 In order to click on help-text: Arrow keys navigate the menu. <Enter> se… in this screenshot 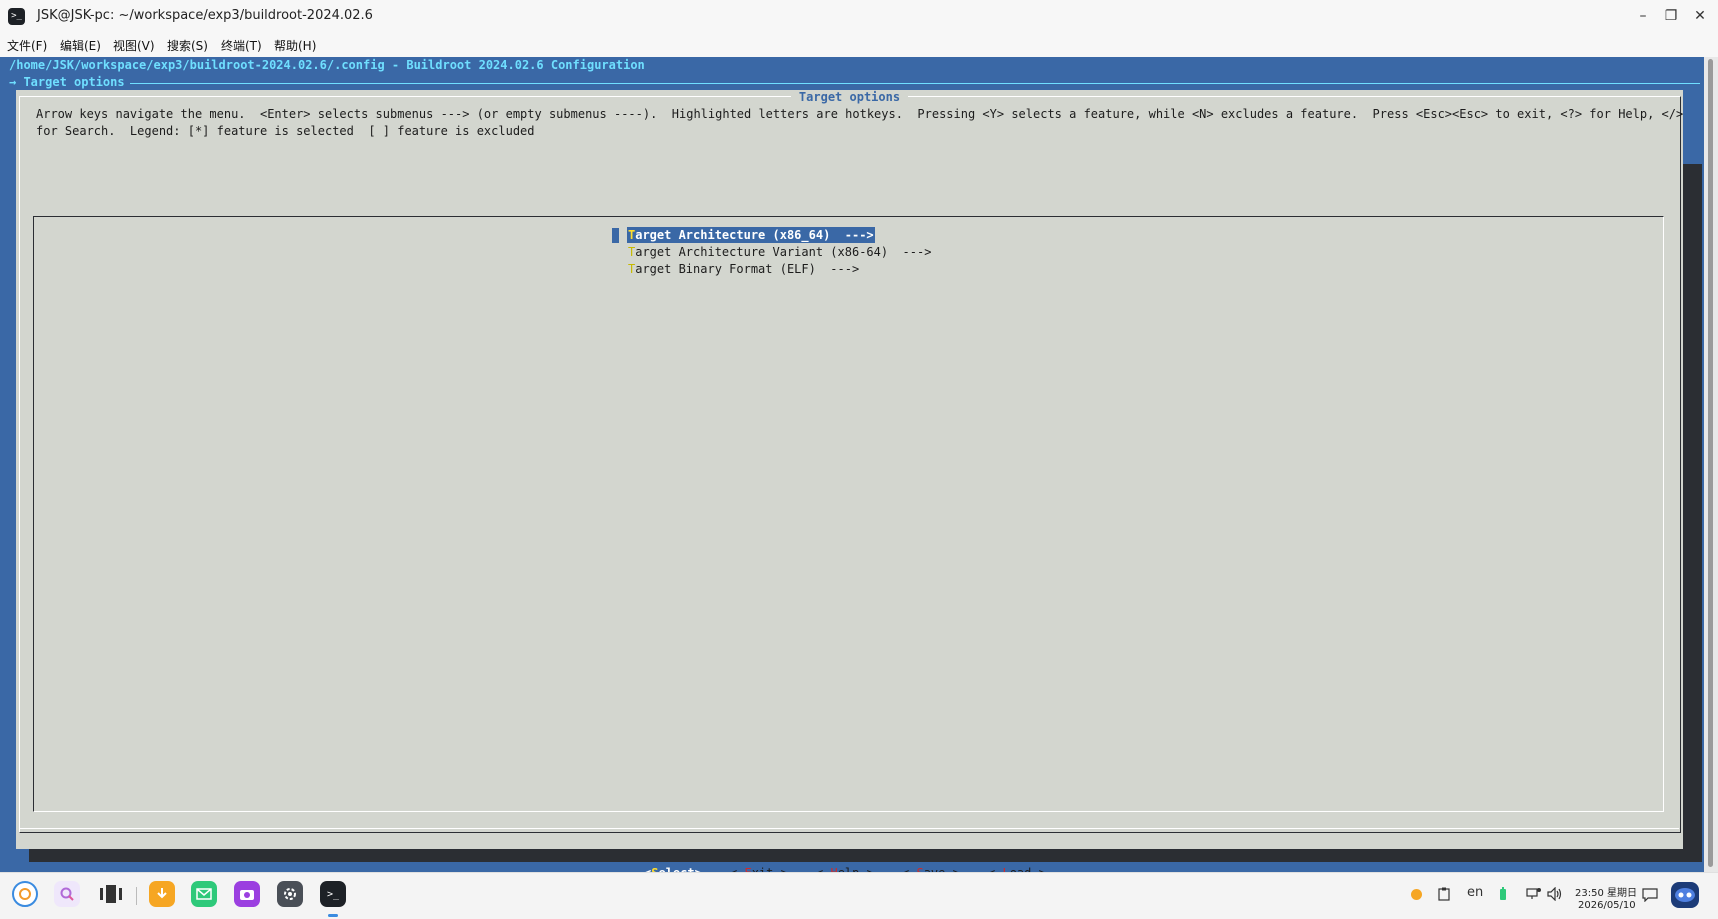, I will do `click(859, 123)`.